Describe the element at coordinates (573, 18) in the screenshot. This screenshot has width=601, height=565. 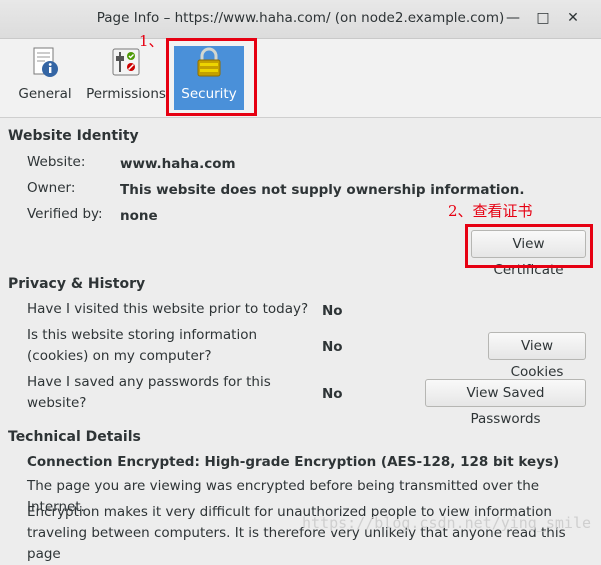
I see `close-icon: ✕` at that location.